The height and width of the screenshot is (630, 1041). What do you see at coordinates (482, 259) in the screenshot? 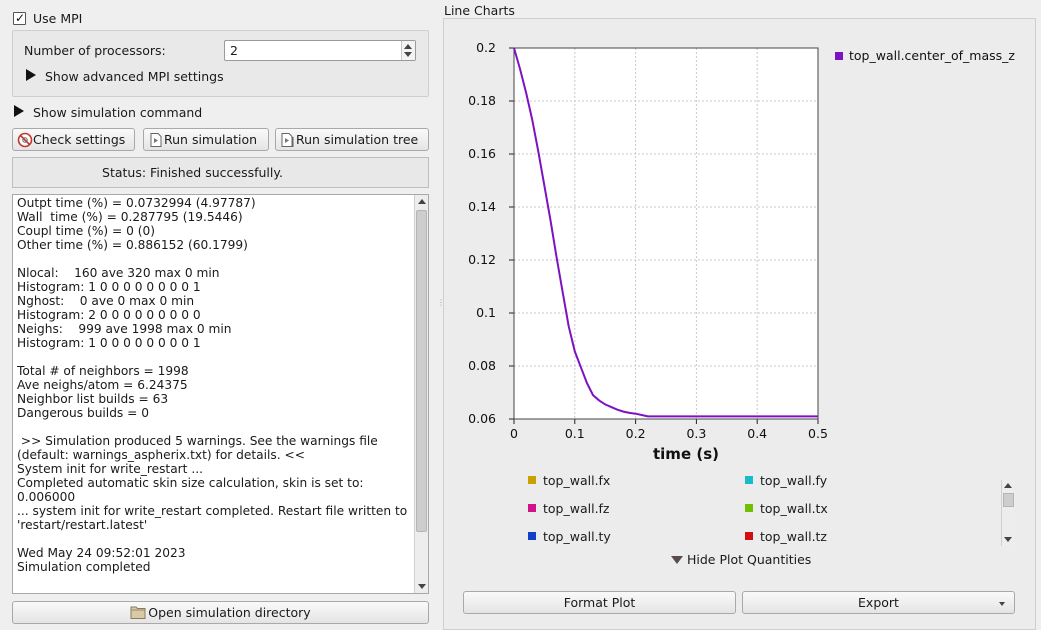
I see `y-tick-label: 0.12` at bounding box center [482, 259].